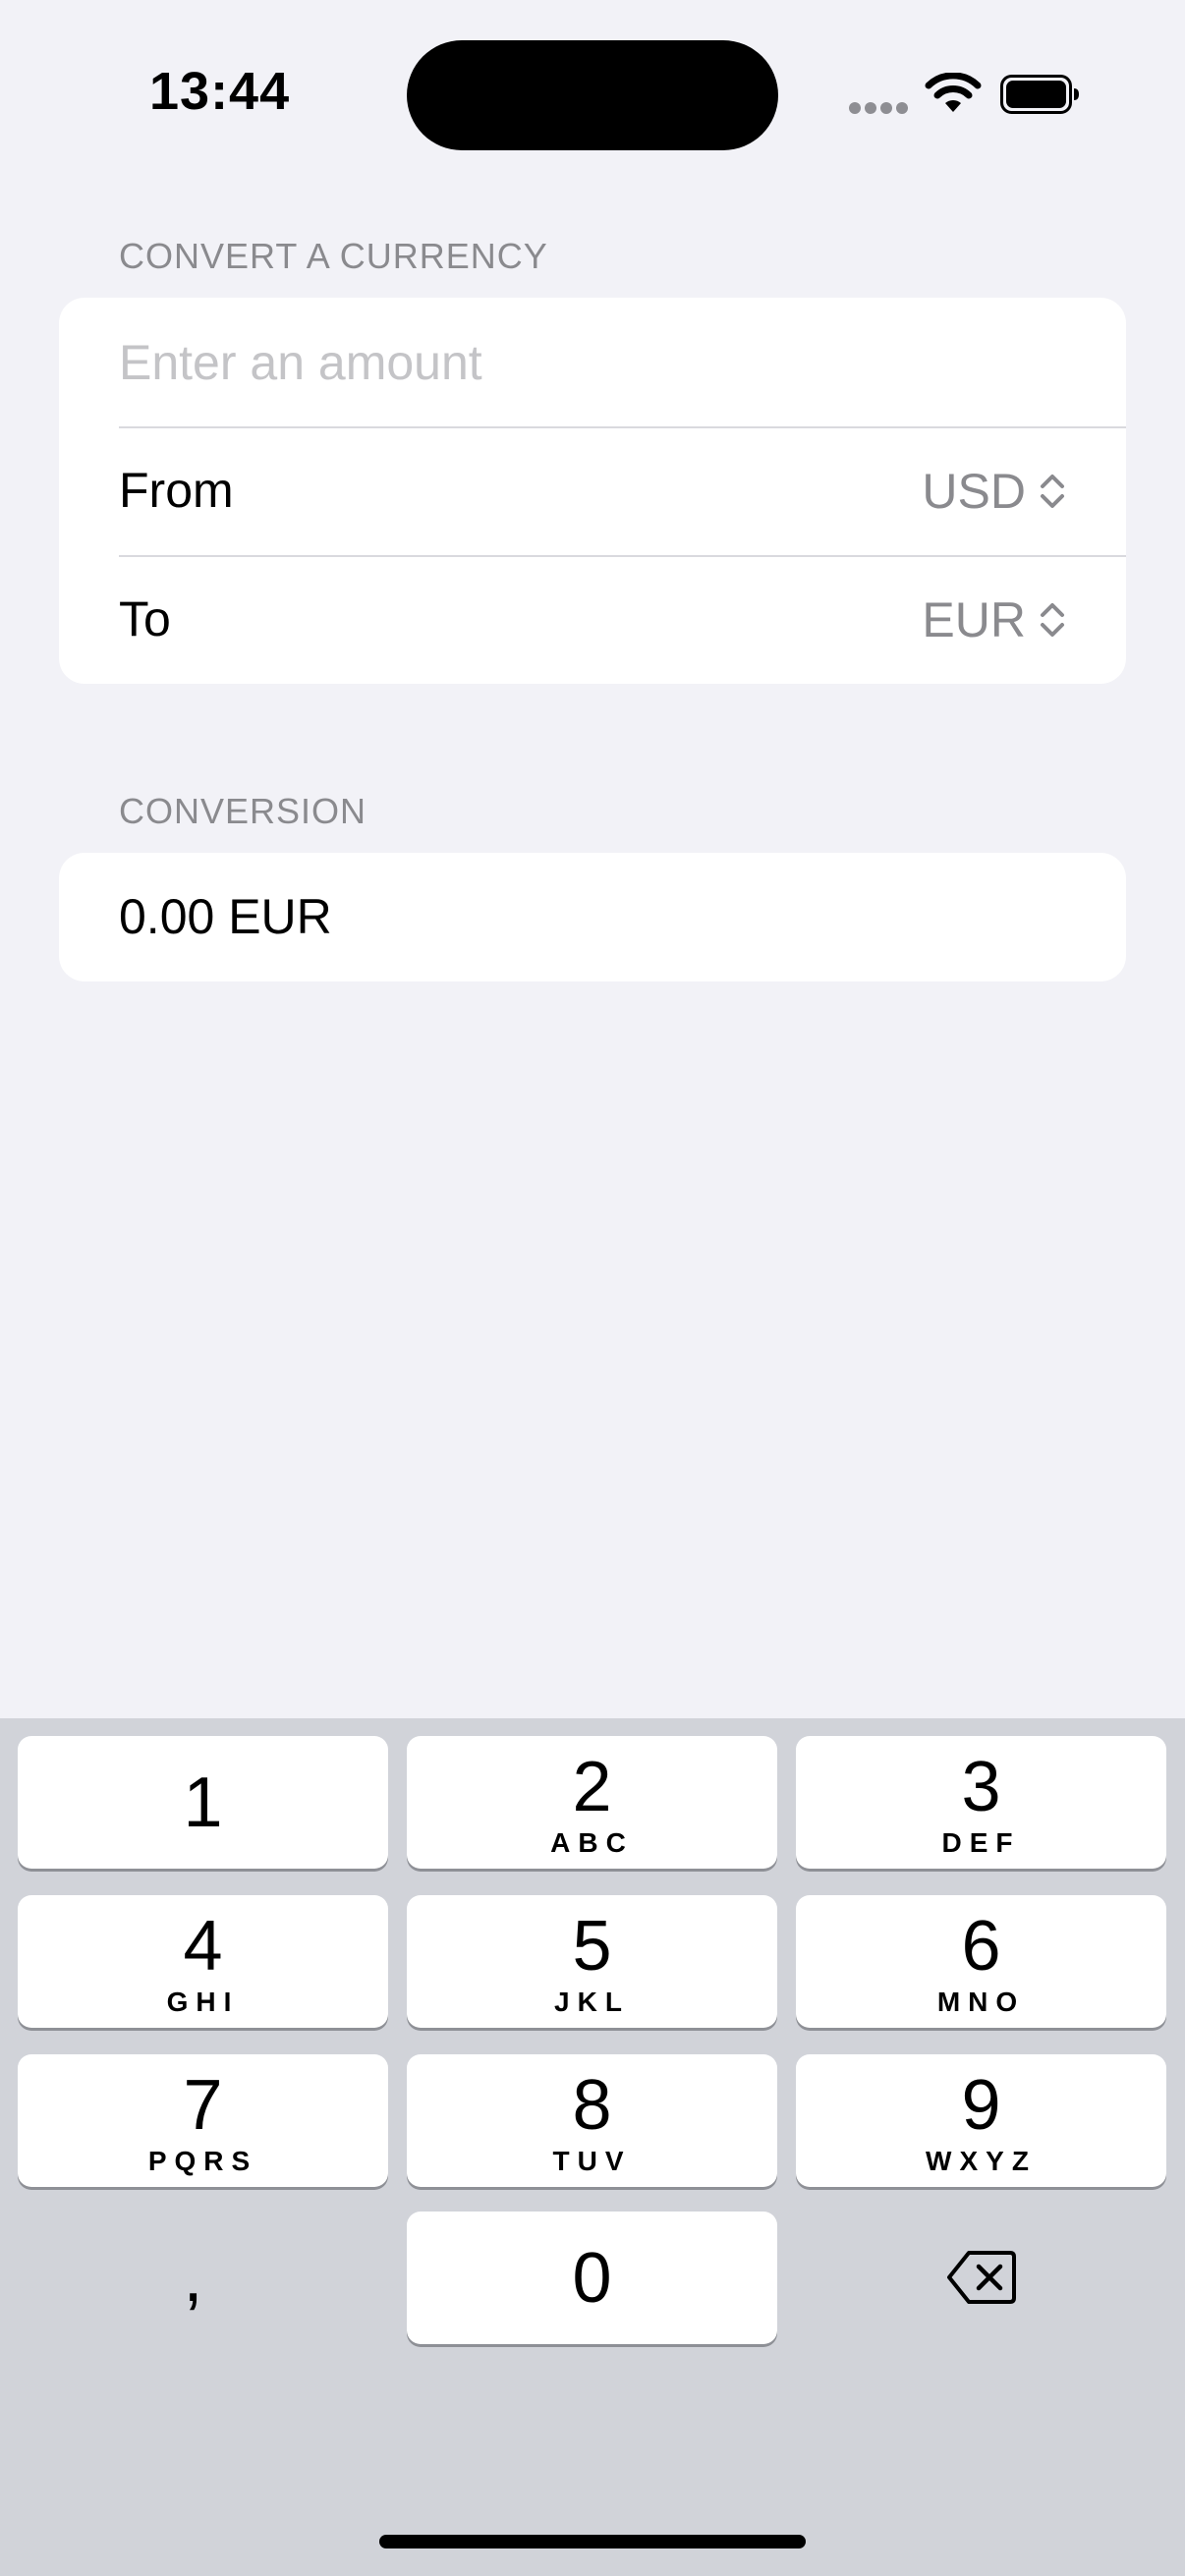 The image size is (1185, 2576). What do you see at coordinates (177, 490) in the screenshot?
I see `from-label: From` at bounding box center [177, 490].